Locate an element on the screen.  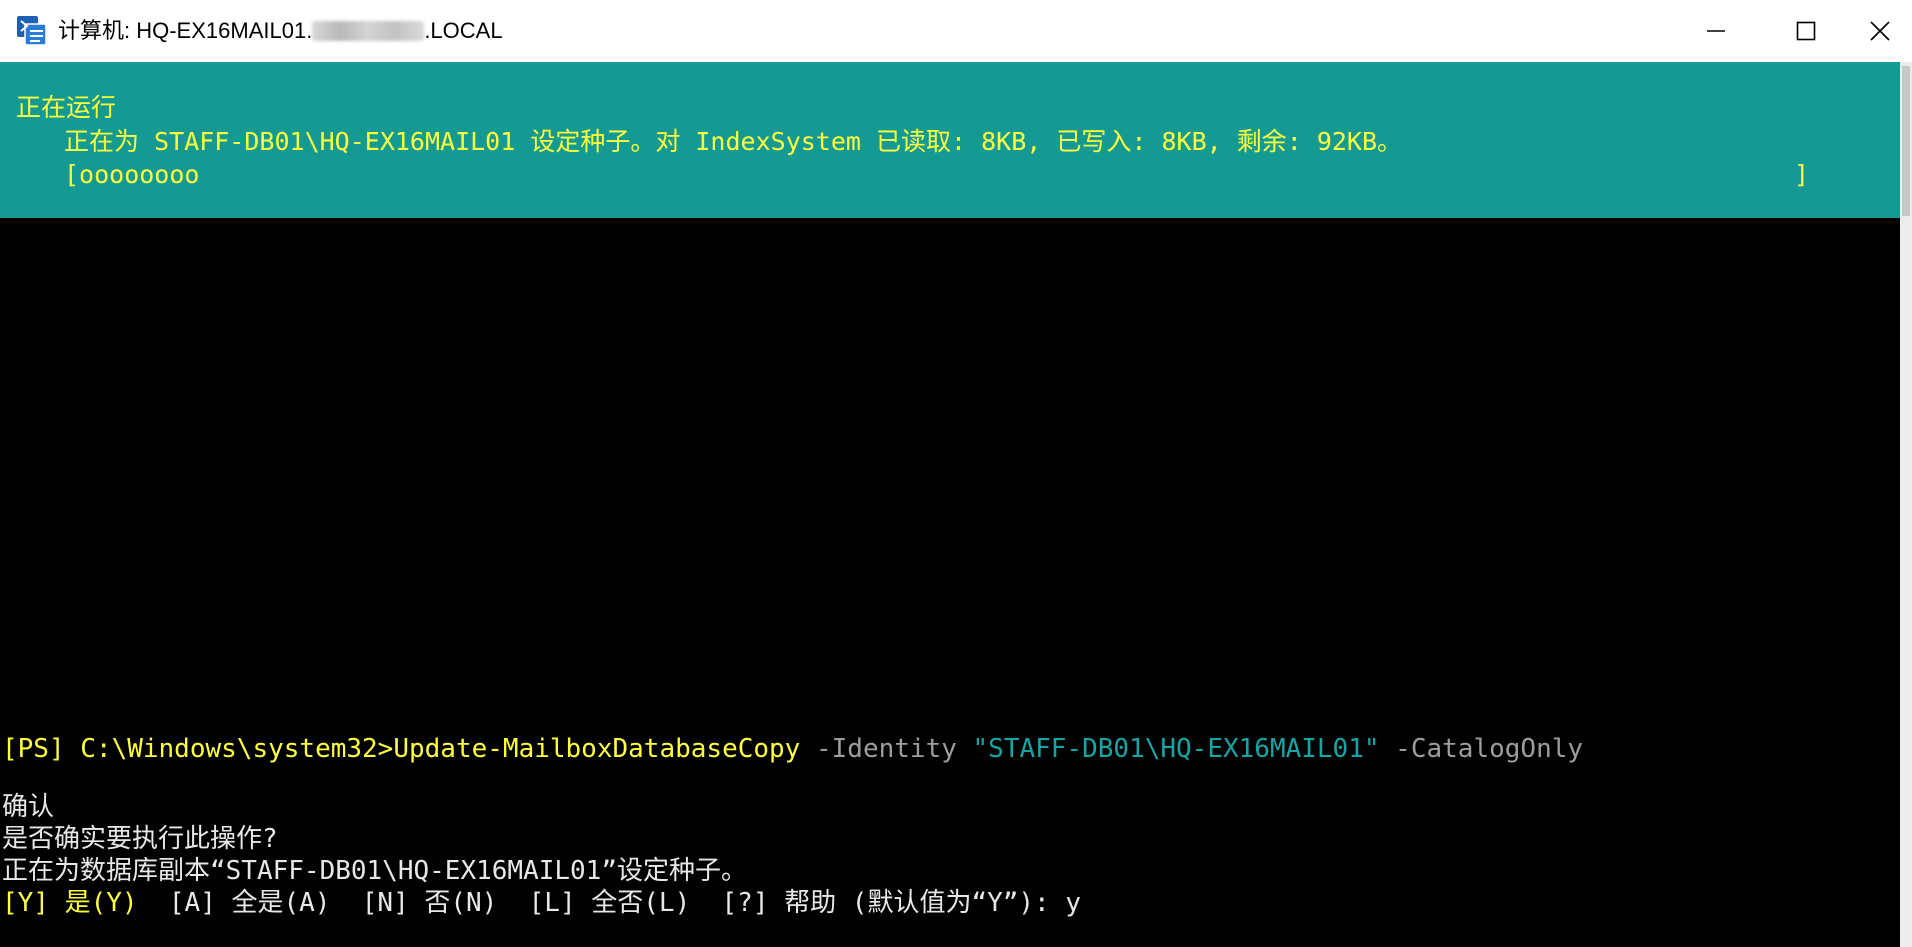
minimize-button is located at coordinates (1716, 31).